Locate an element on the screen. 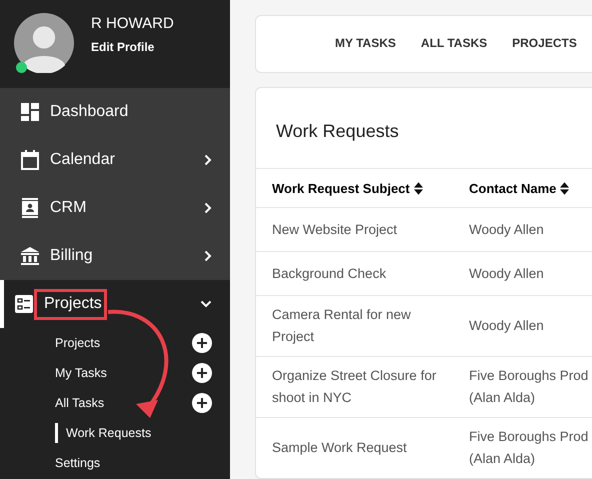 The height and width of the screenshot is (479, 592). table-cell: Camera Rental for new Project is located at coordinates (341, 325).